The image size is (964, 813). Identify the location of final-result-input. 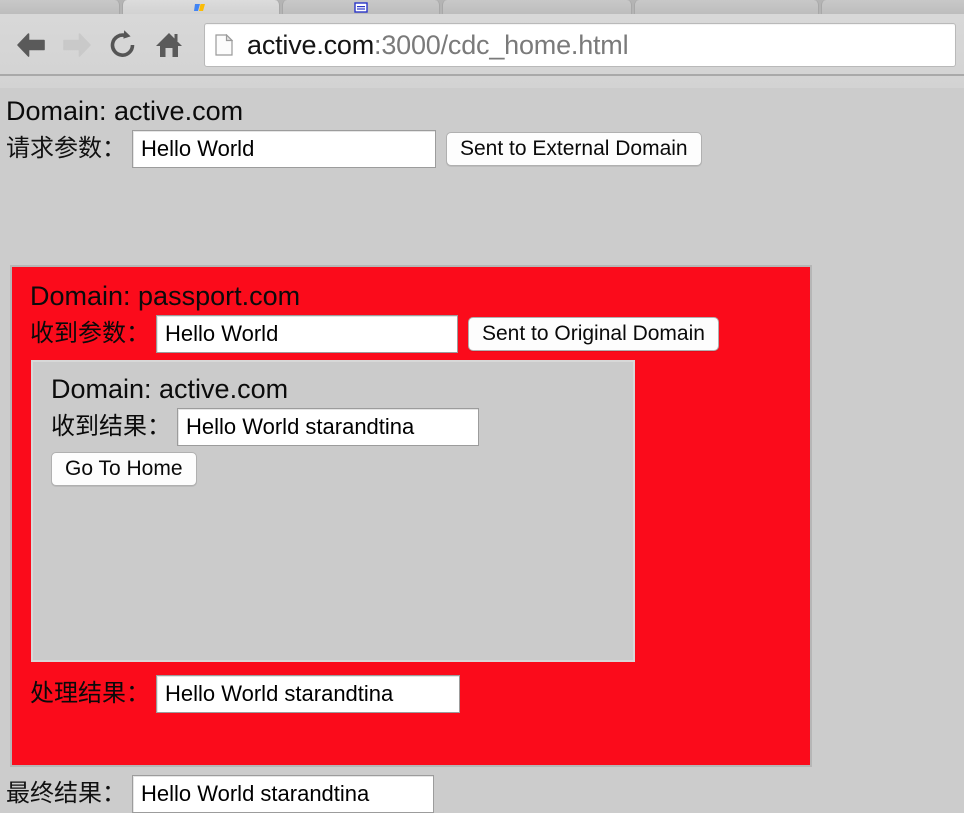
(283, 794).